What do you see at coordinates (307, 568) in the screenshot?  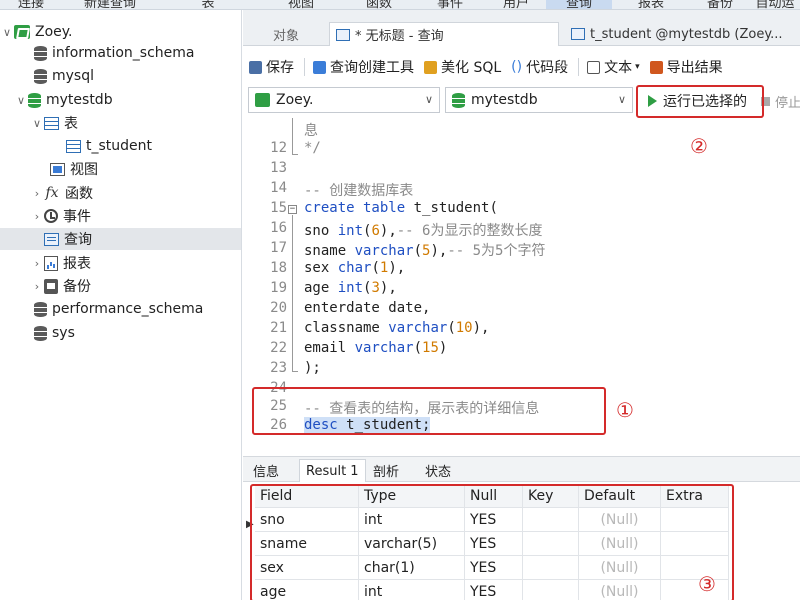 I see `table-cell: sex` at bounding box center [307, 568].